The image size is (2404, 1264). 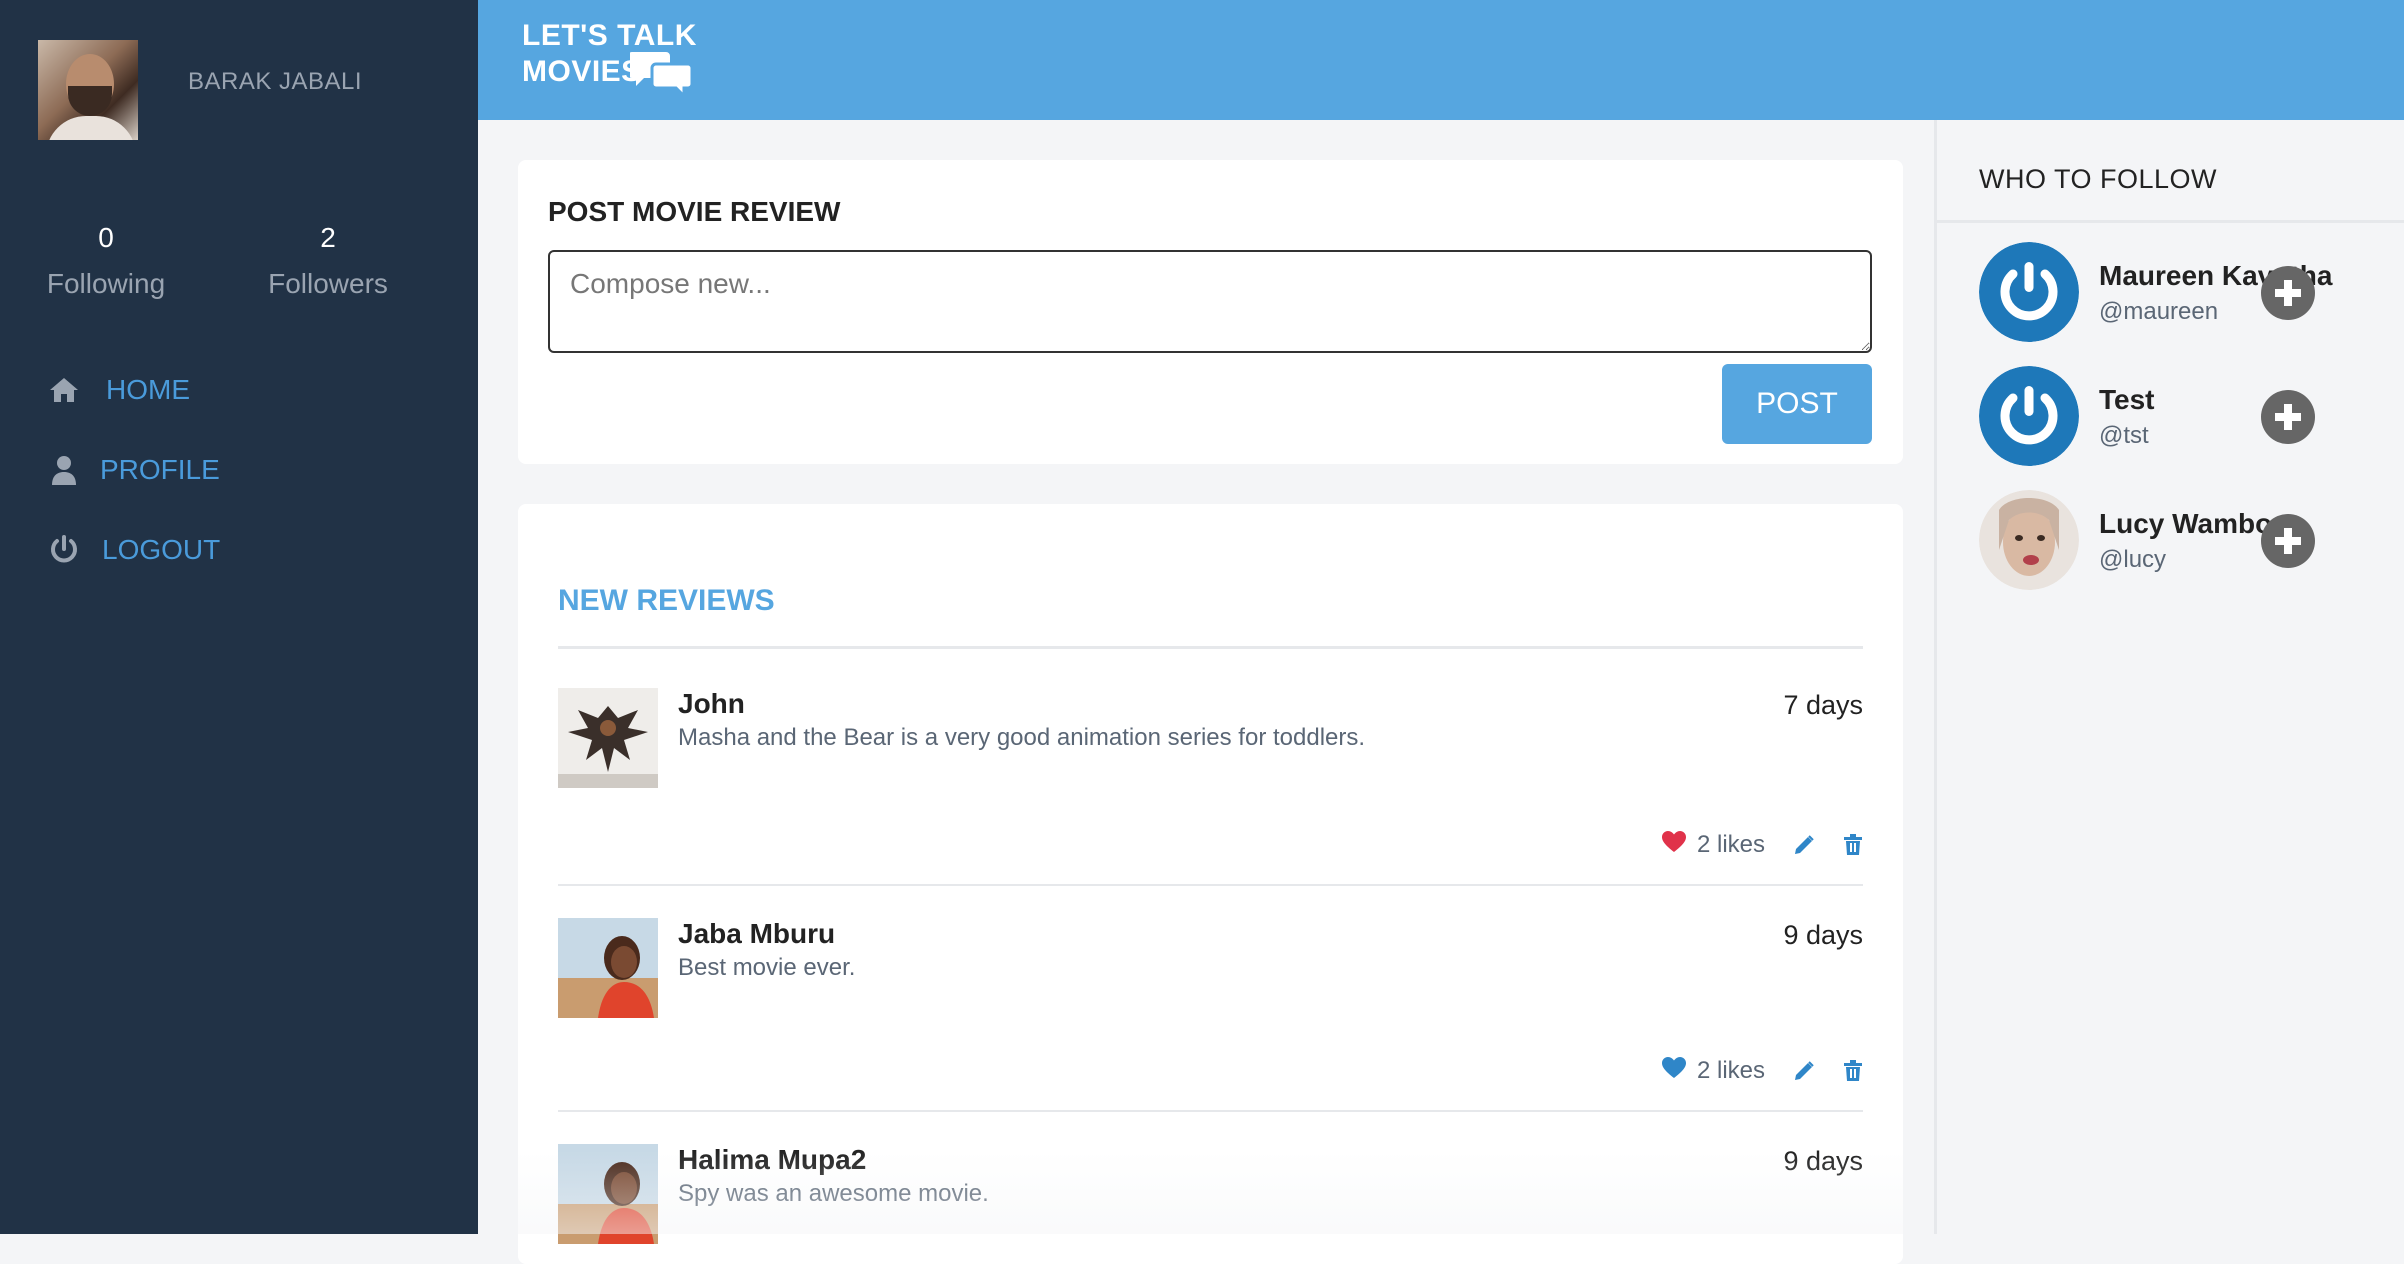 What do you see at coordinates (106, 283) in the screenshot?
I see `following-label: Following` at bounding box center [106, 283].